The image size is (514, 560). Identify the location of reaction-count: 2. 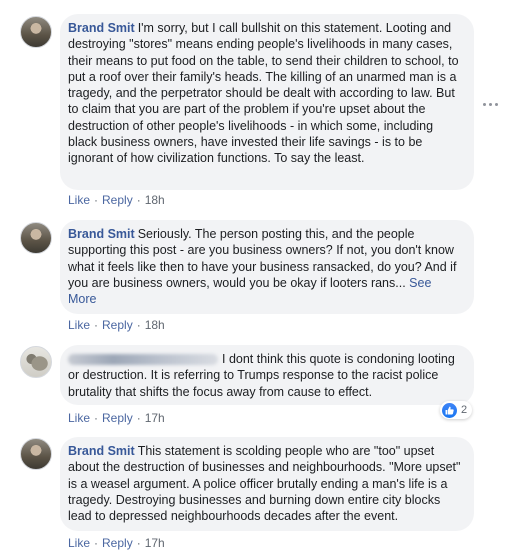
(464, 410).